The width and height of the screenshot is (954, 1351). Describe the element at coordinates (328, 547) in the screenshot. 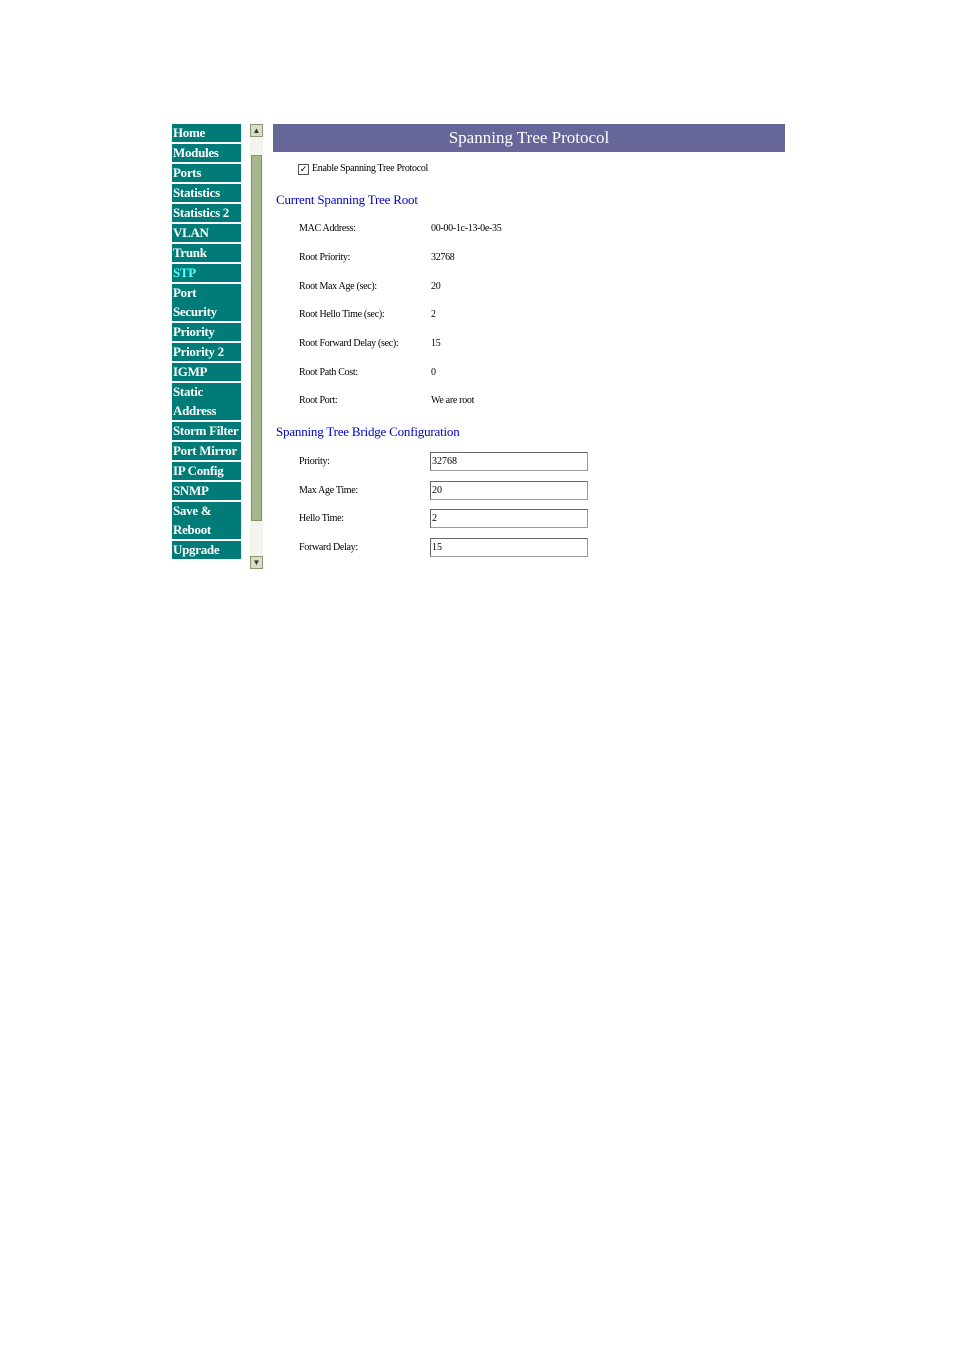

I see `forward-delay-label: Forward Delay:` at that location.